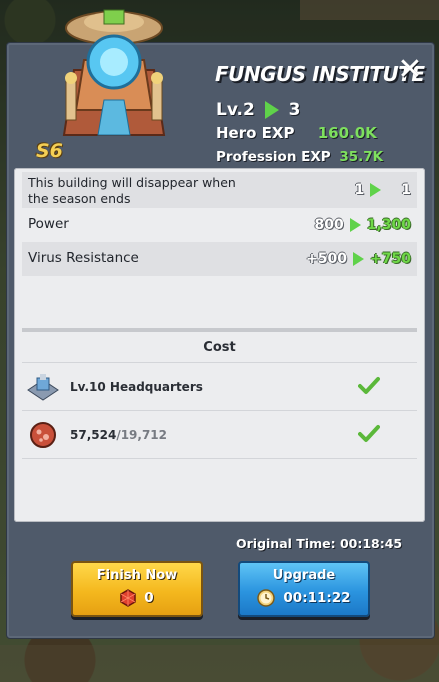 The image size is (439, 682). I want to click on resource-owned: 57,524, so click(93, 435).